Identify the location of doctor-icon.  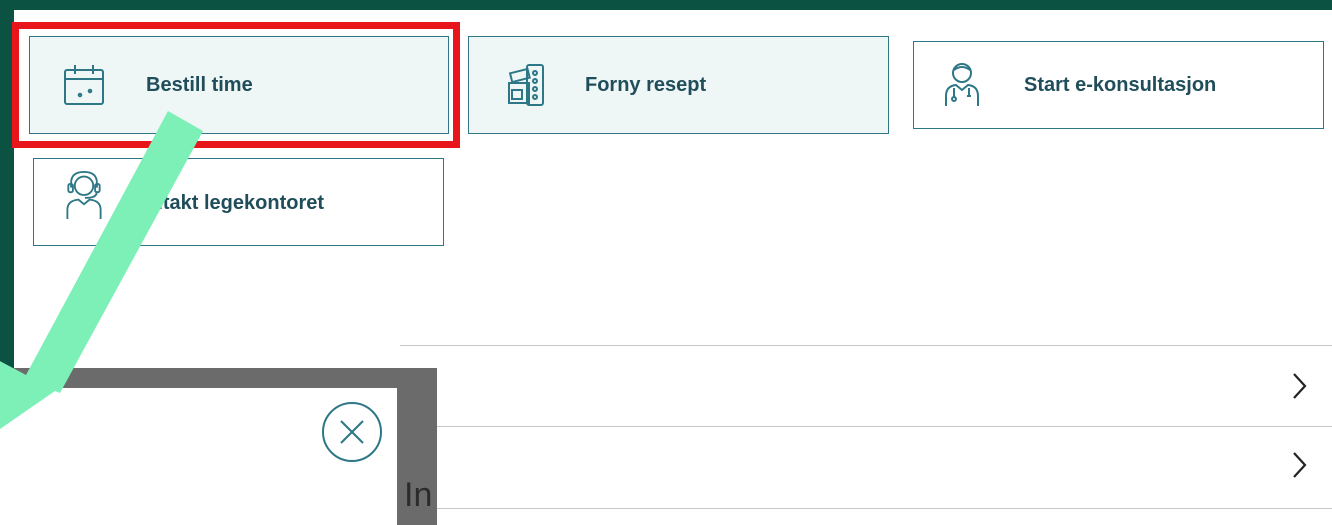
(962, 84).